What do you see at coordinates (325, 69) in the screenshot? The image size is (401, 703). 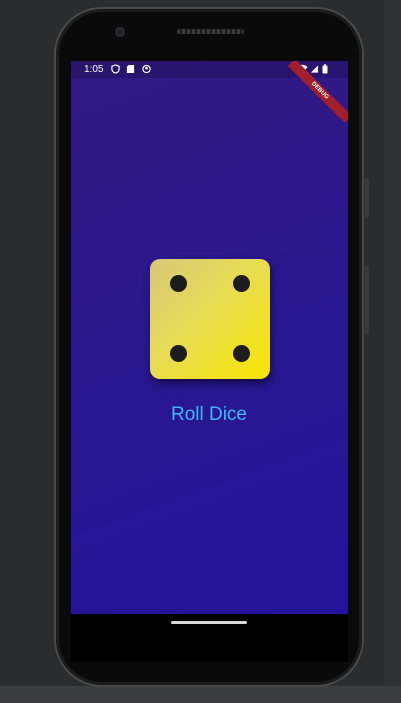 I see `battery-icon` at bounding box center [325, 69].